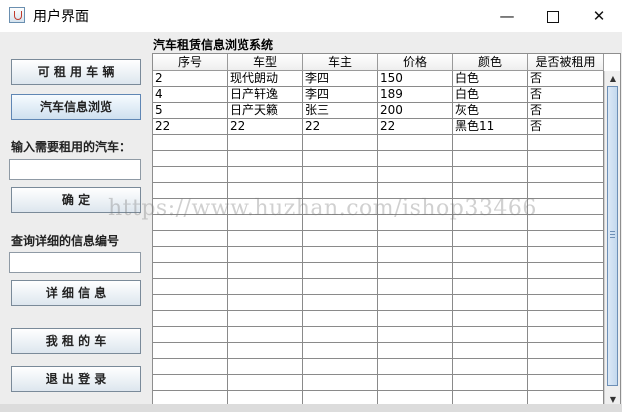 This screenshot has height=412, width=622. What do you see at coordinates (265, 62) in the screenshot?
I see `column-header: 车型` at bounding box center [265, 62].